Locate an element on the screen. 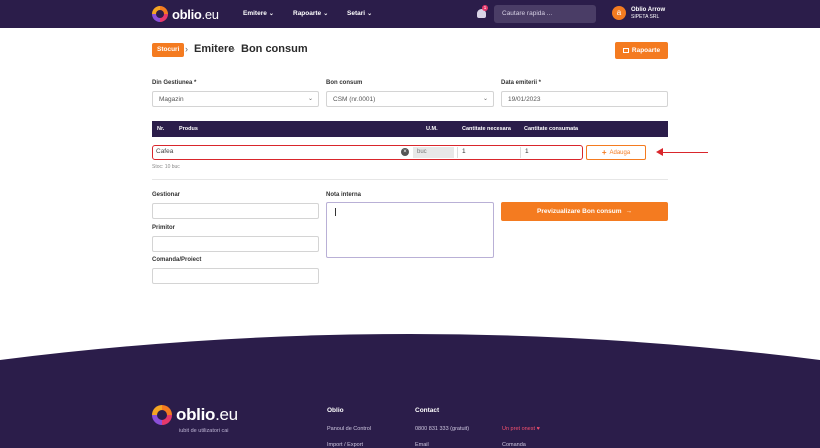  qty-consumed-input: 1 is located at coordinates (550, 152).